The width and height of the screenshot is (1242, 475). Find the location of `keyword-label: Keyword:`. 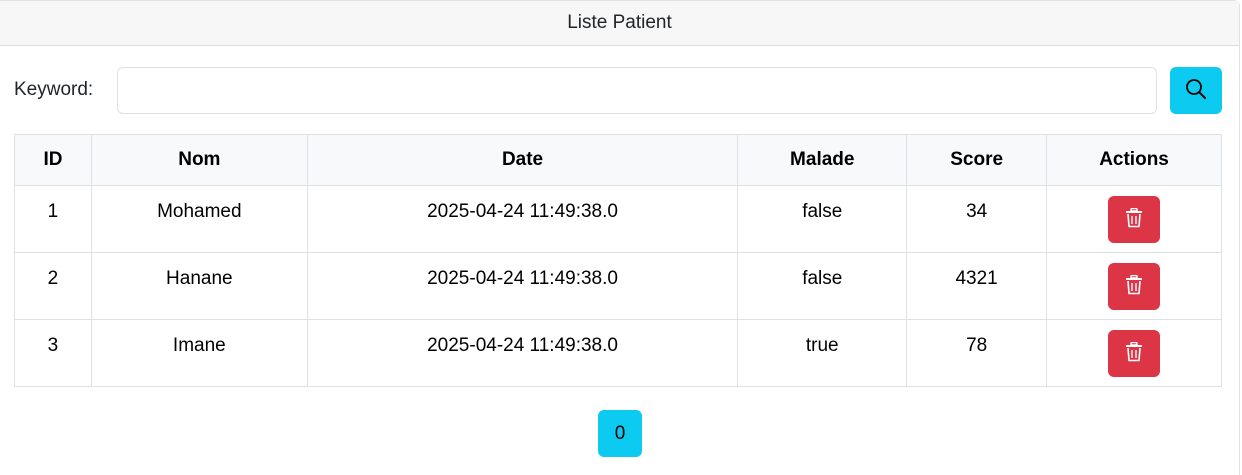

keyword-label: Keyword: is located at coordinates (54, 89).